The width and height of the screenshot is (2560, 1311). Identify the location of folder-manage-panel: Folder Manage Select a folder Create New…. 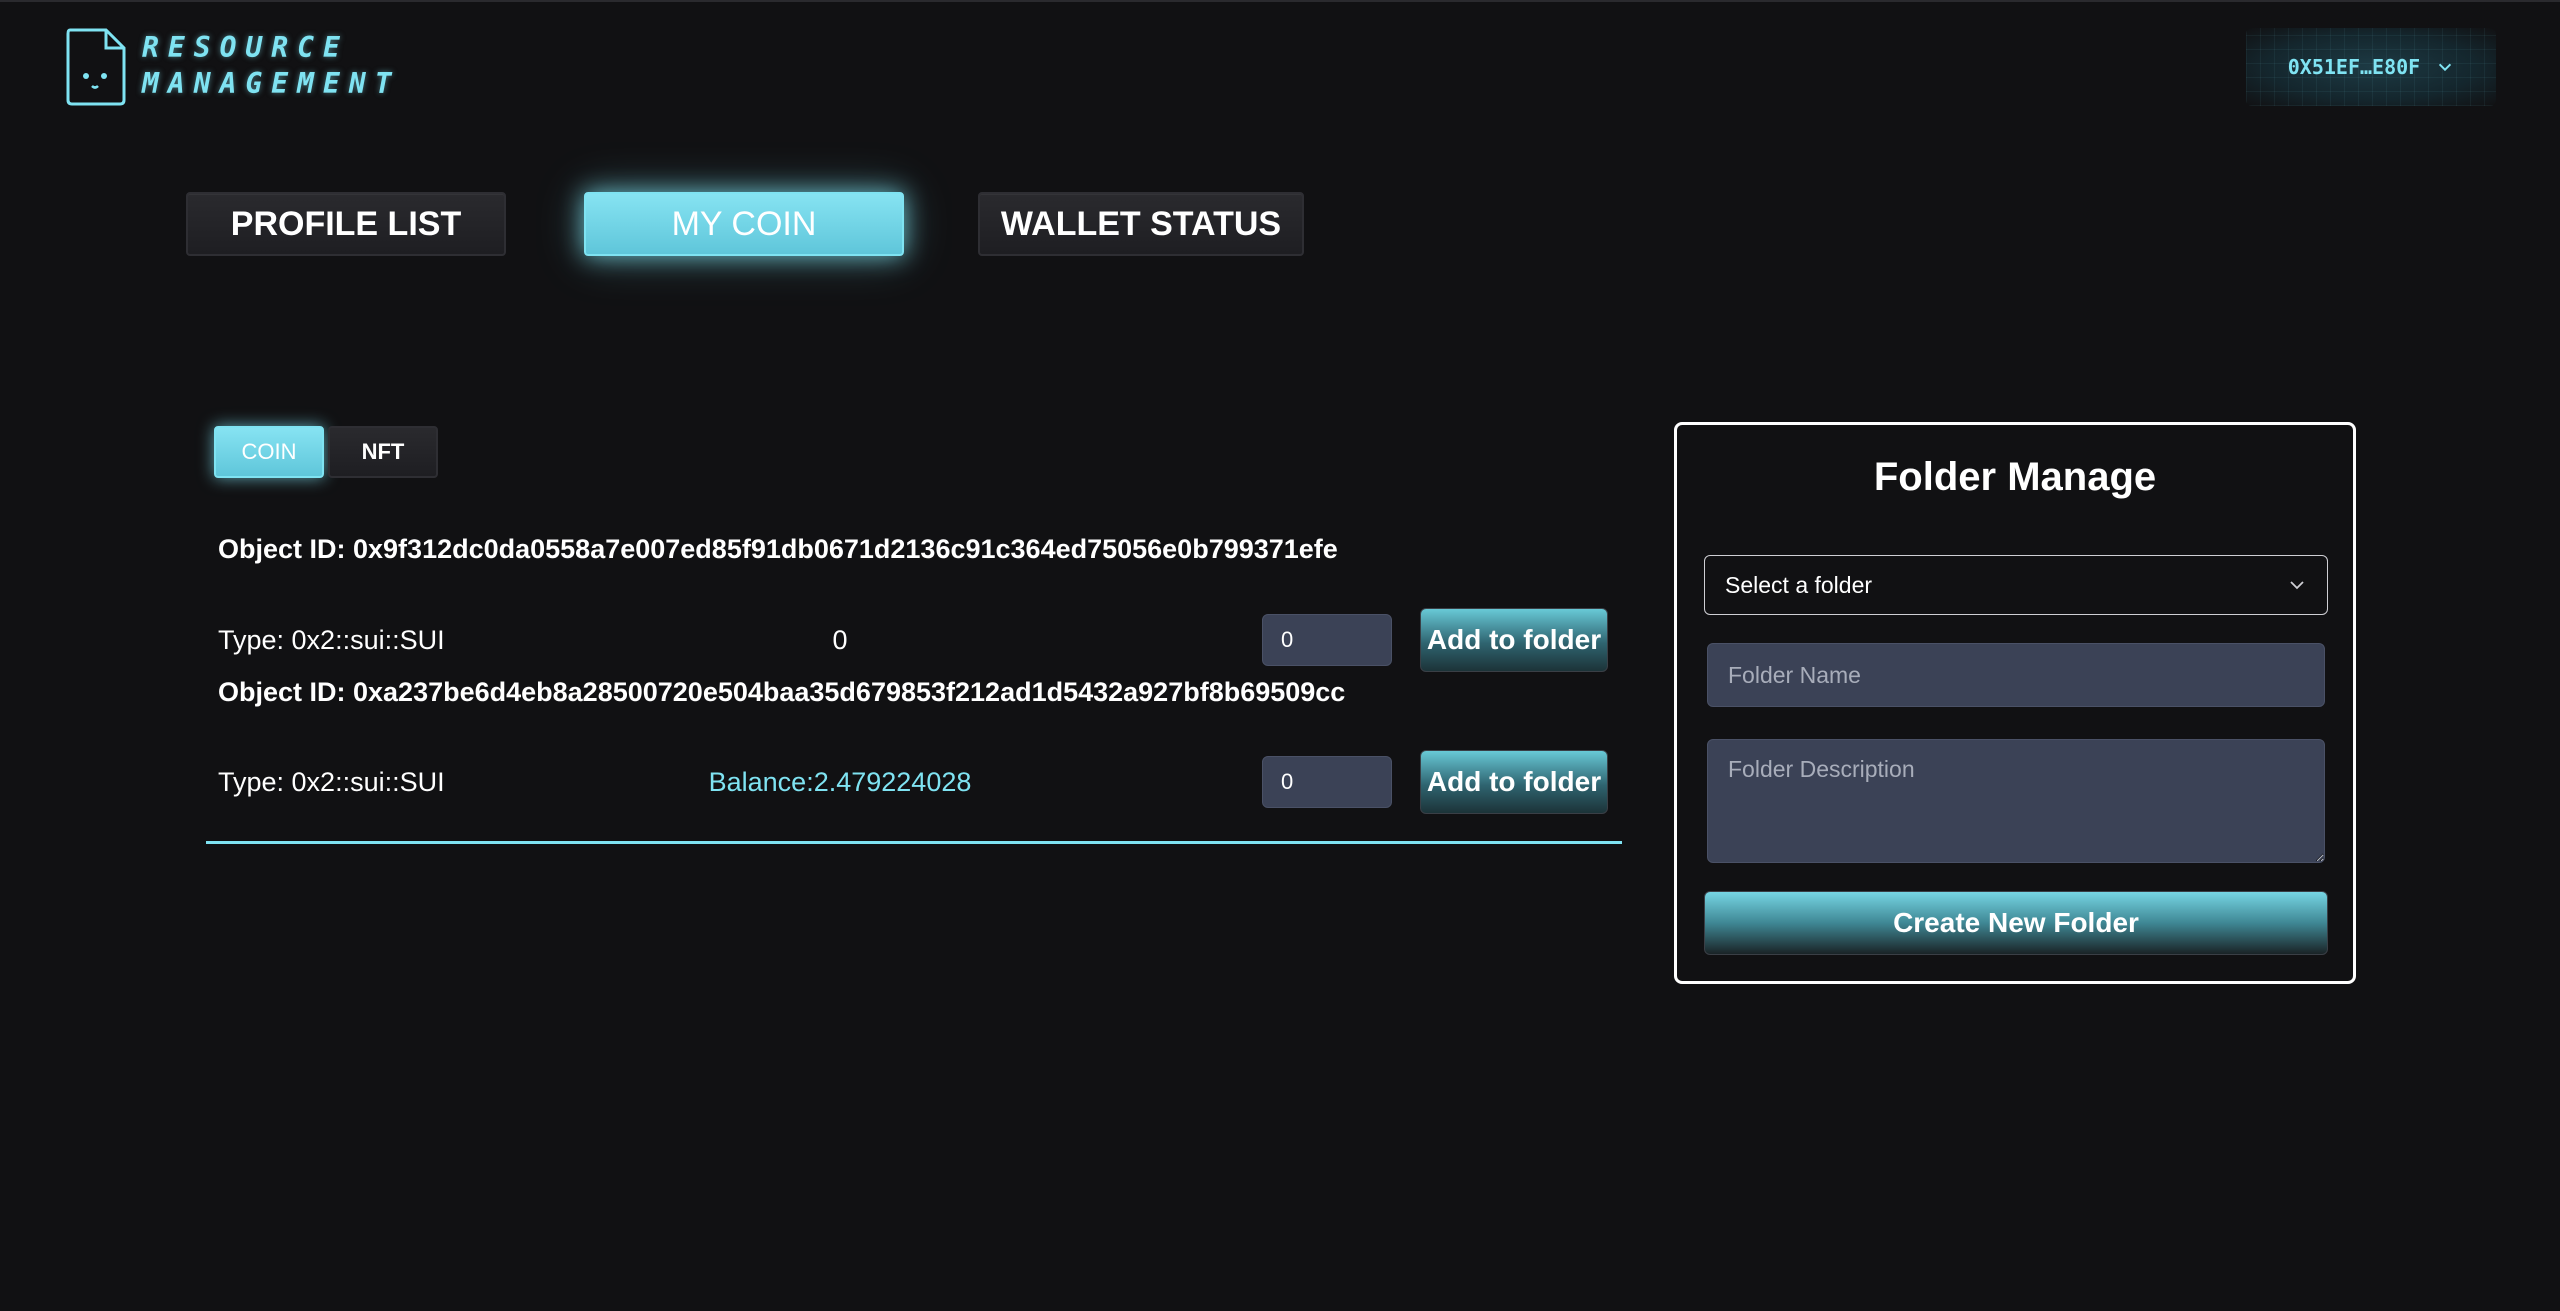
(2015, 703).